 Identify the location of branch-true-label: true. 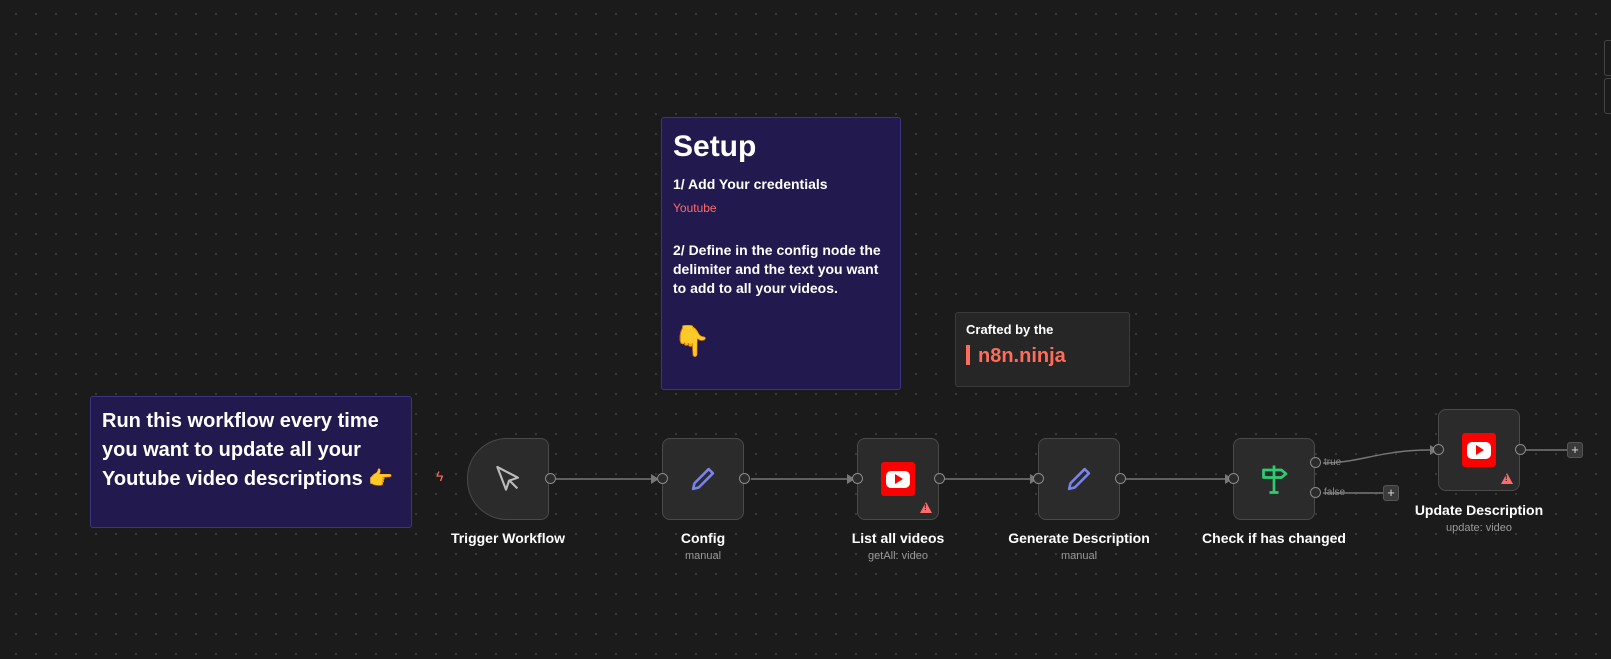
(1333, 462).